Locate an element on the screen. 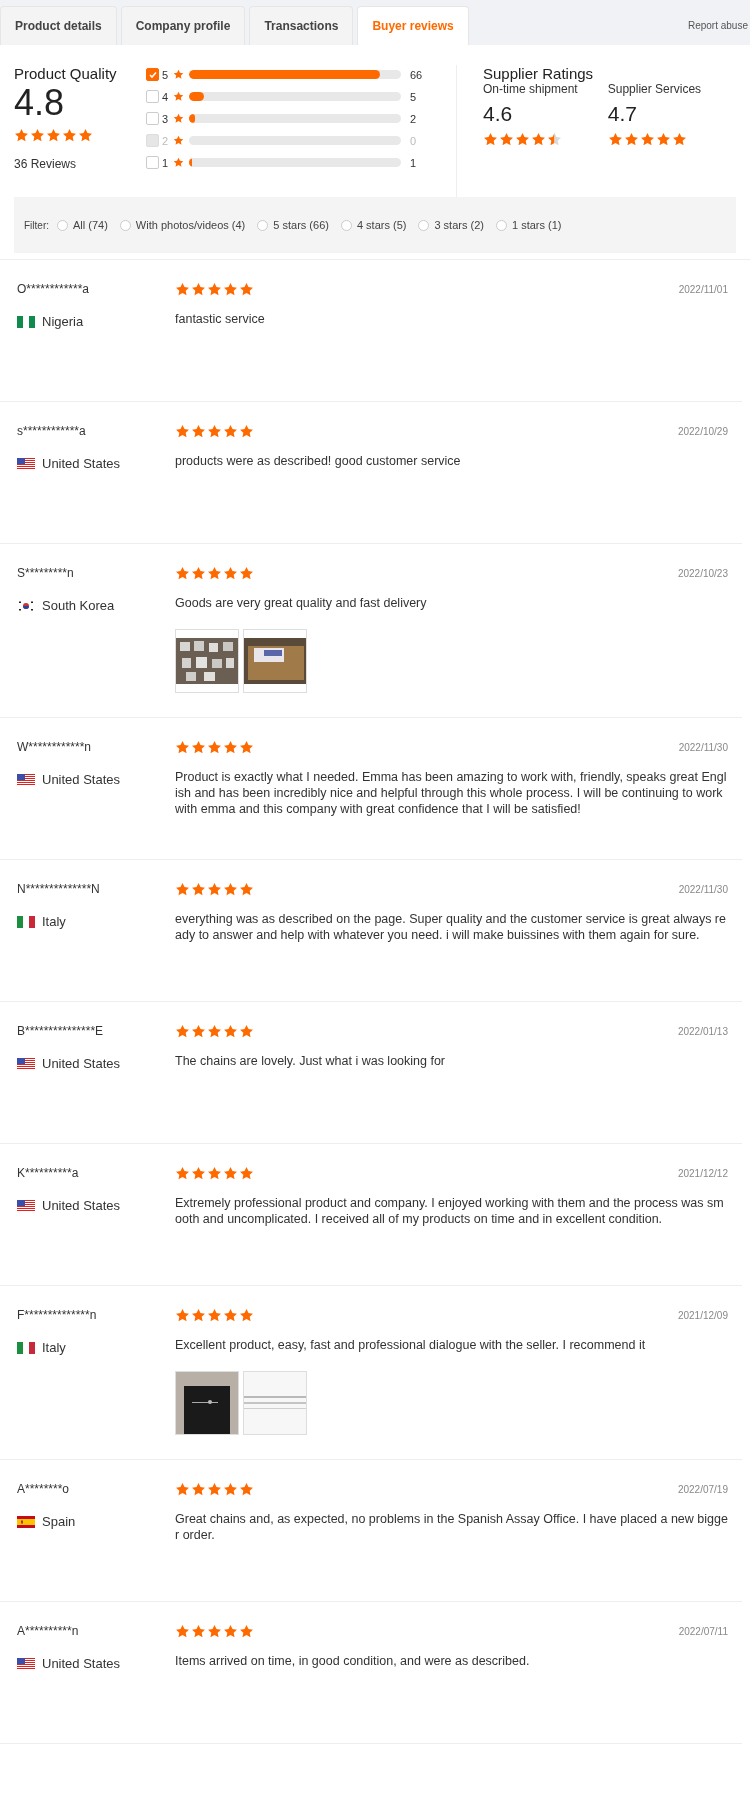 This screenshot has width=750, height=1794. review-text: Product is exactly what I needed. Emma has been amazing to work with, friendly, speaks great English and has been incredibly nice and helpful through this whole process. I will be continuing to work with emma and this company with great confidence that I will be satisfied! is located at coordinates (451, 793).